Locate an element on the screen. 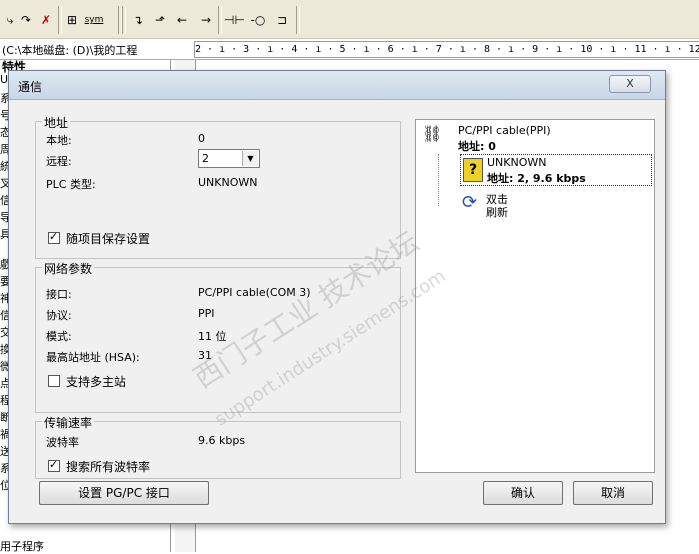  mode-label: 模式: is located at coordinates (59, 336).